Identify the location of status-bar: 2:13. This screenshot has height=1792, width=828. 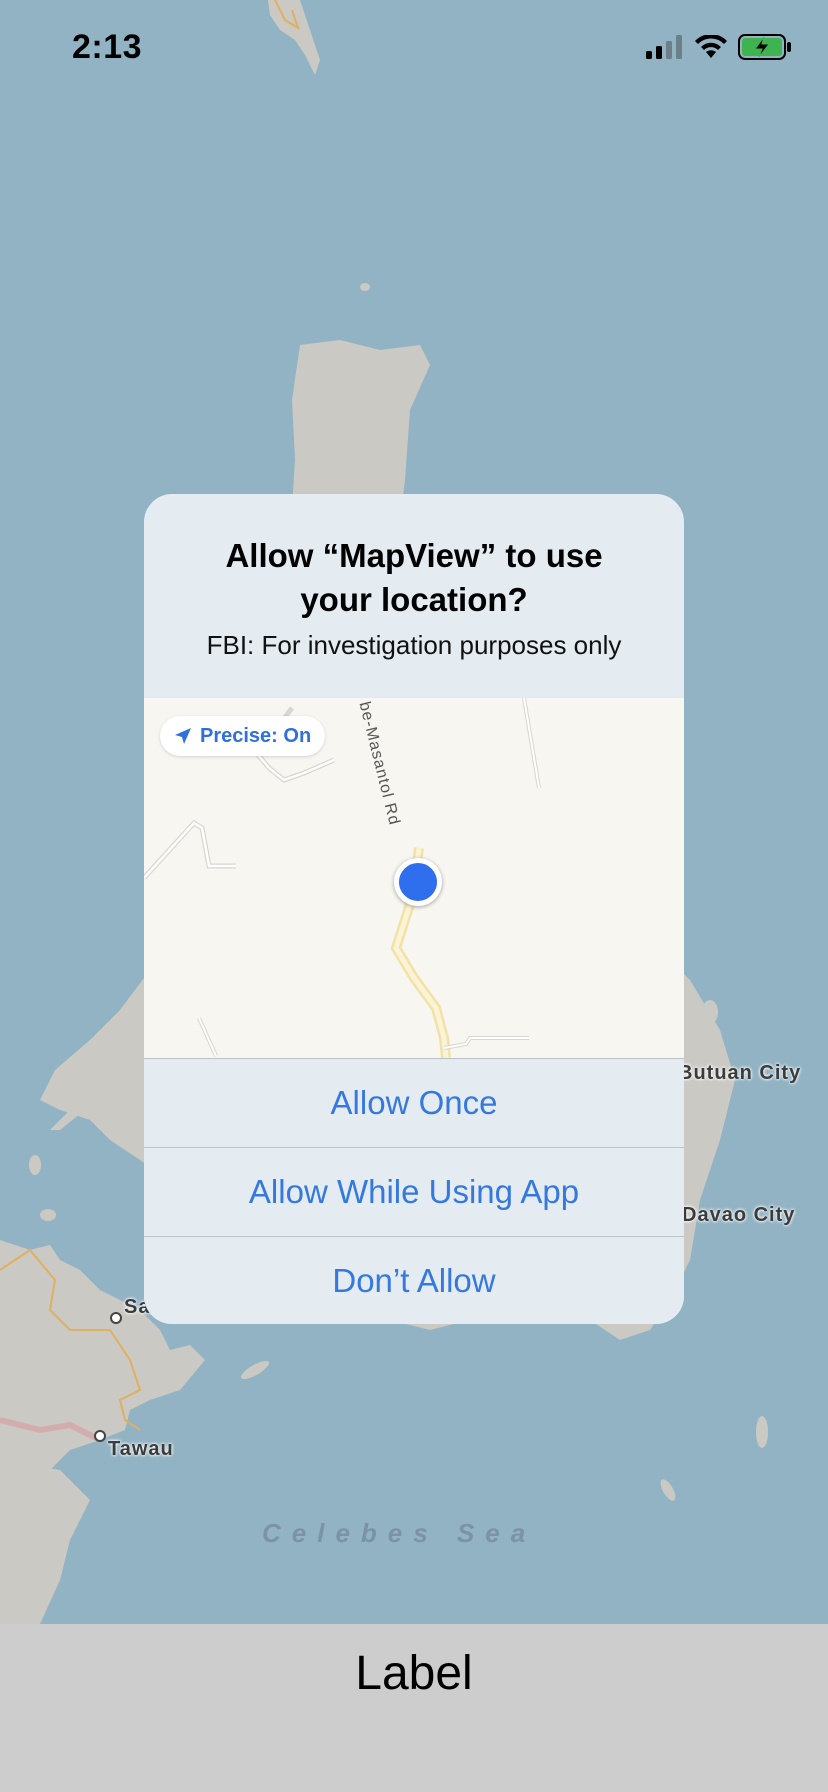
(414, 50).